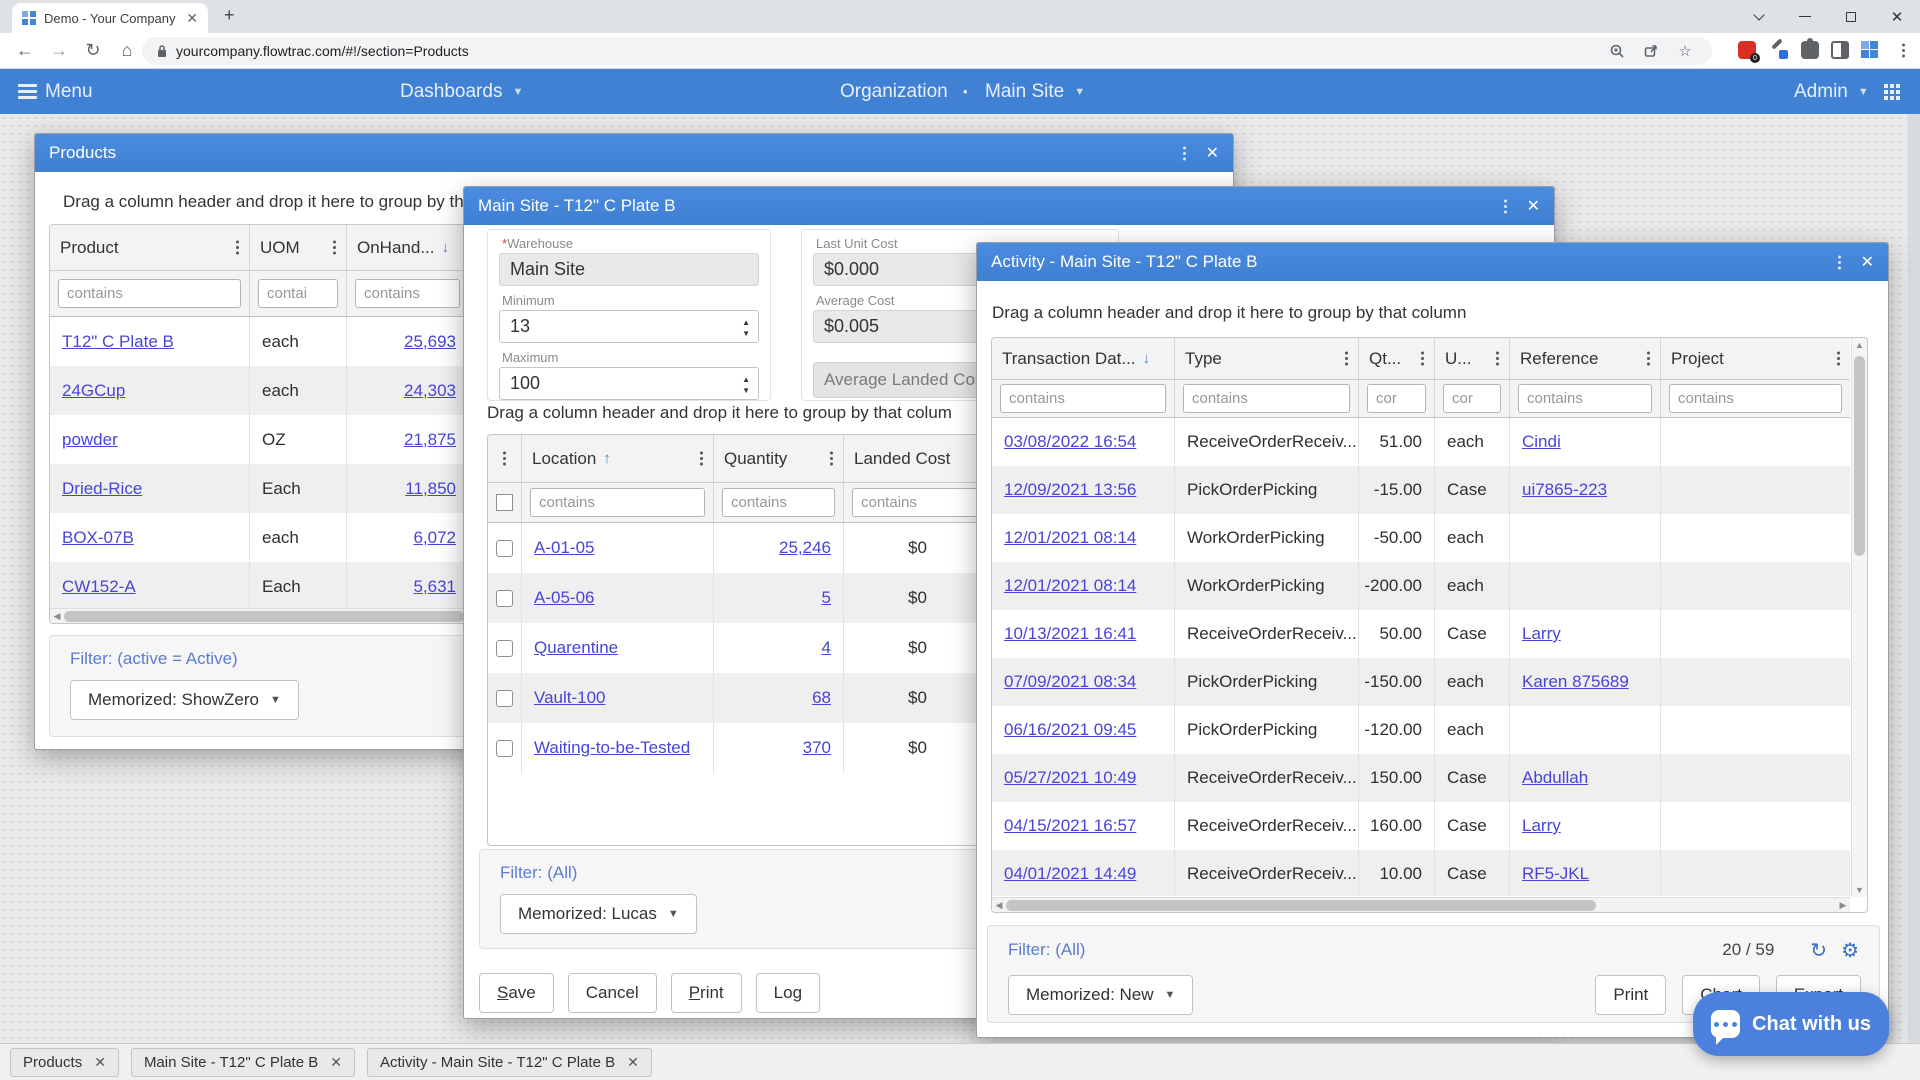  What do you see at coordinates (434, 587) in the screenshot?
I see `onhand-link: 5,631` at bounding box center [434, 587].